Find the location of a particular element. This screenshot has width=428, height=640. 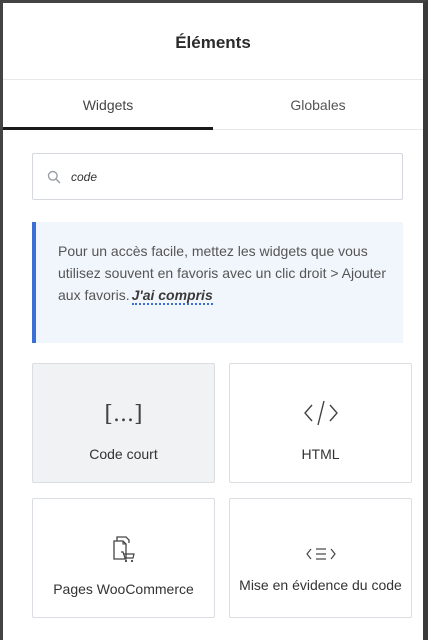

html-code-icon is located at coordinates (320, 413).